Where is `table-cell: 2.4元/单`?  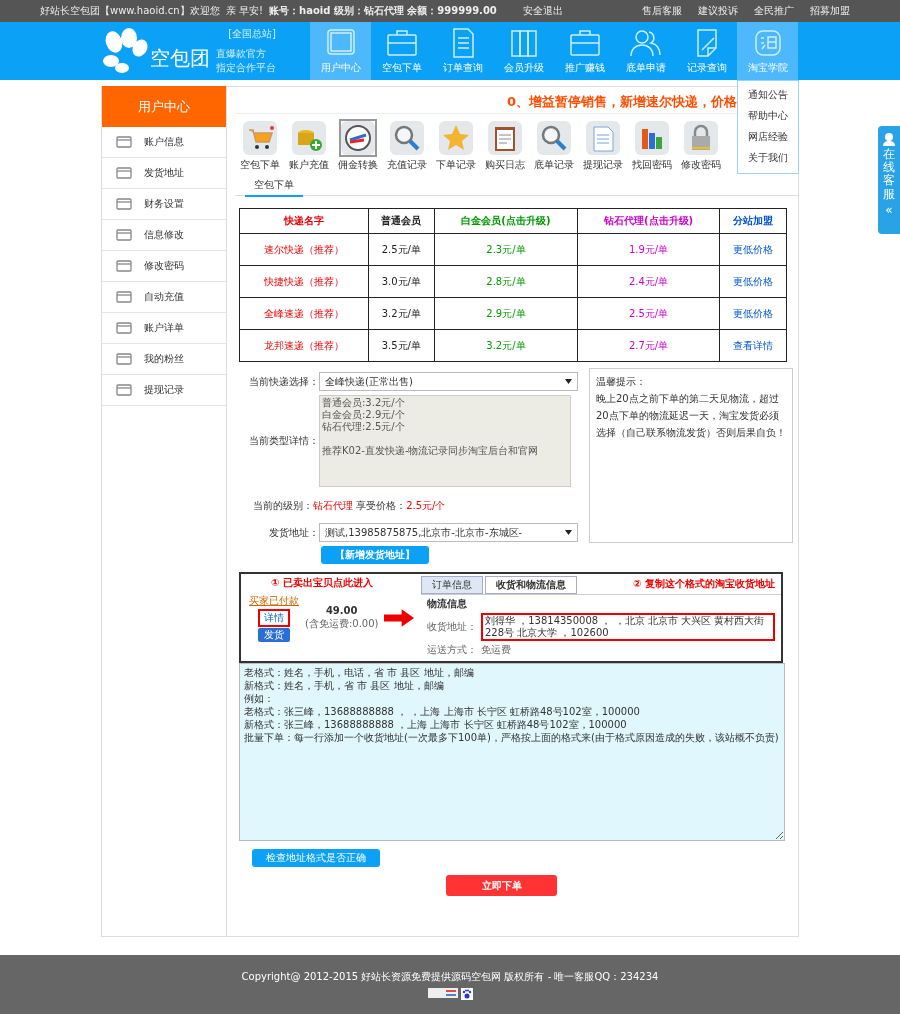
table-cell: 2.4元/单 is located at coordinates (648, 281).